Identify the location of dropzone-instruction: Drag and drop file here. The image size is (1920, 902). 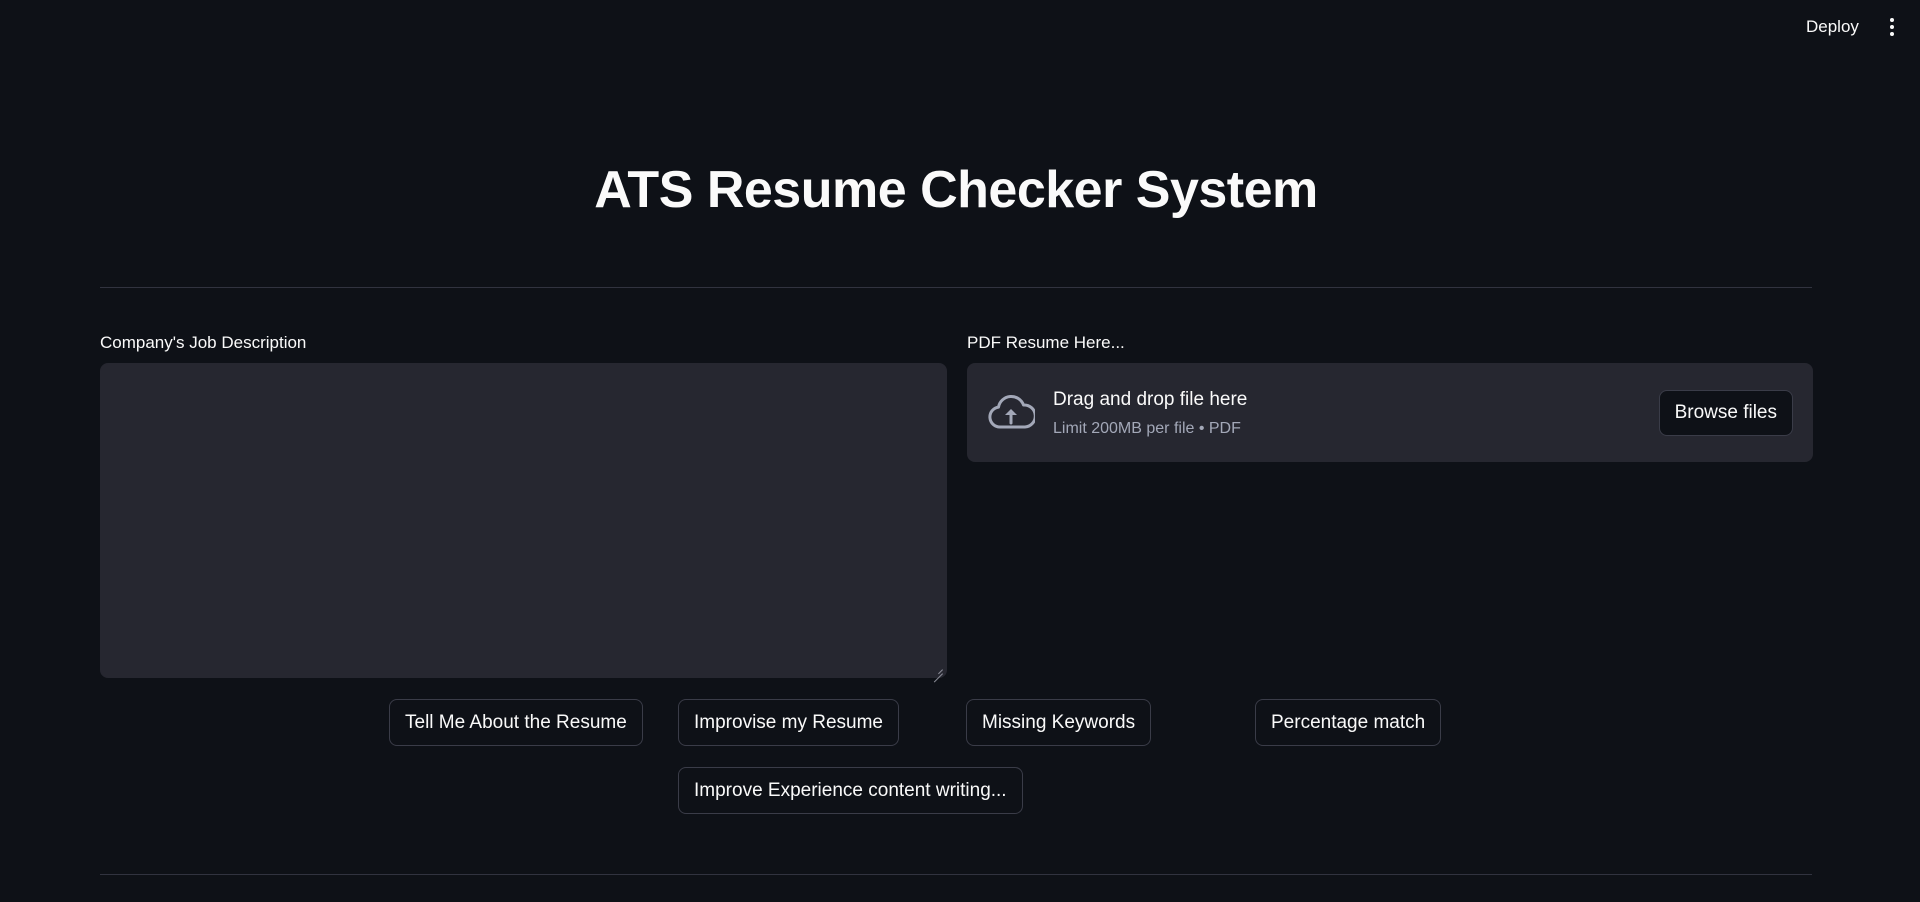
(1150, 399).